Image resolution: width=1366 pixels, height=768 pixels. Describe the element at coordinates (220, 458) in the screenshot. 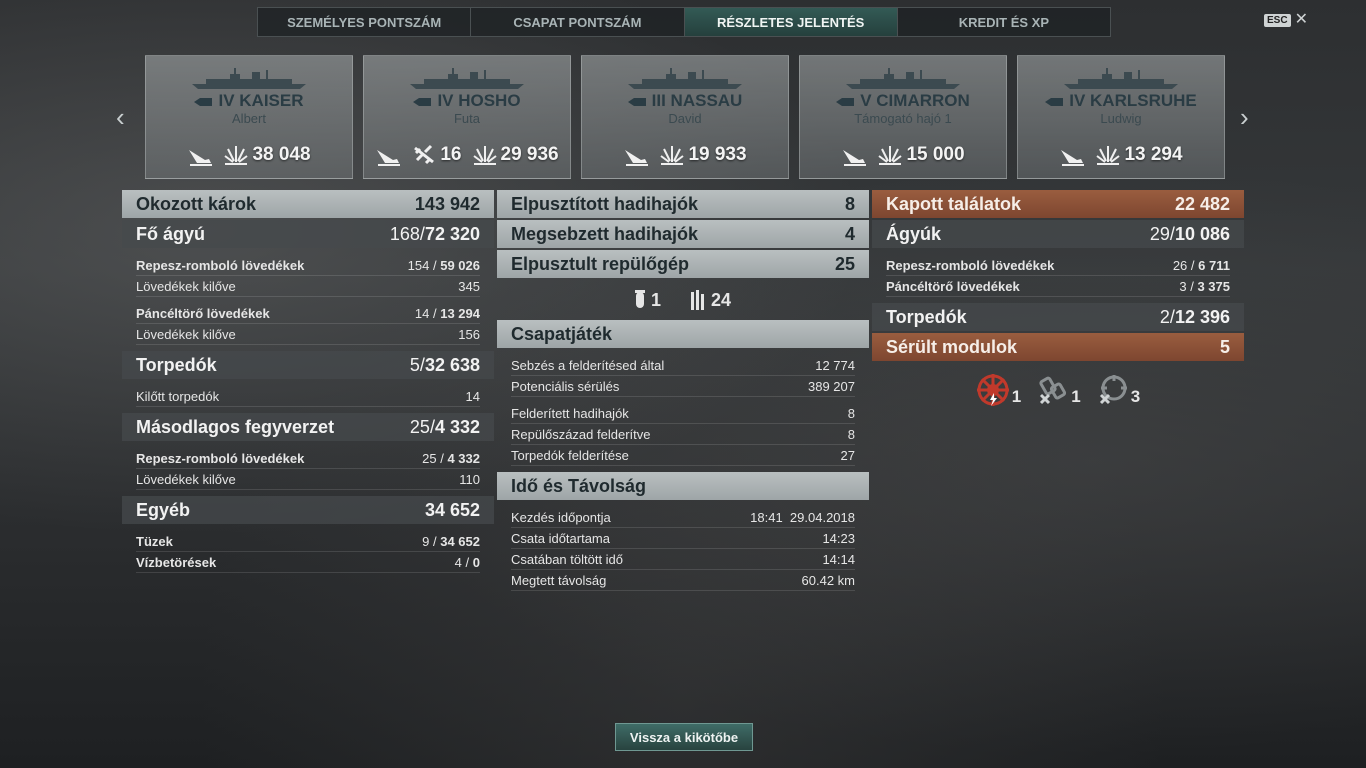

I see `secondary-he-label: Repesz-romboló lövedékek` at that location.